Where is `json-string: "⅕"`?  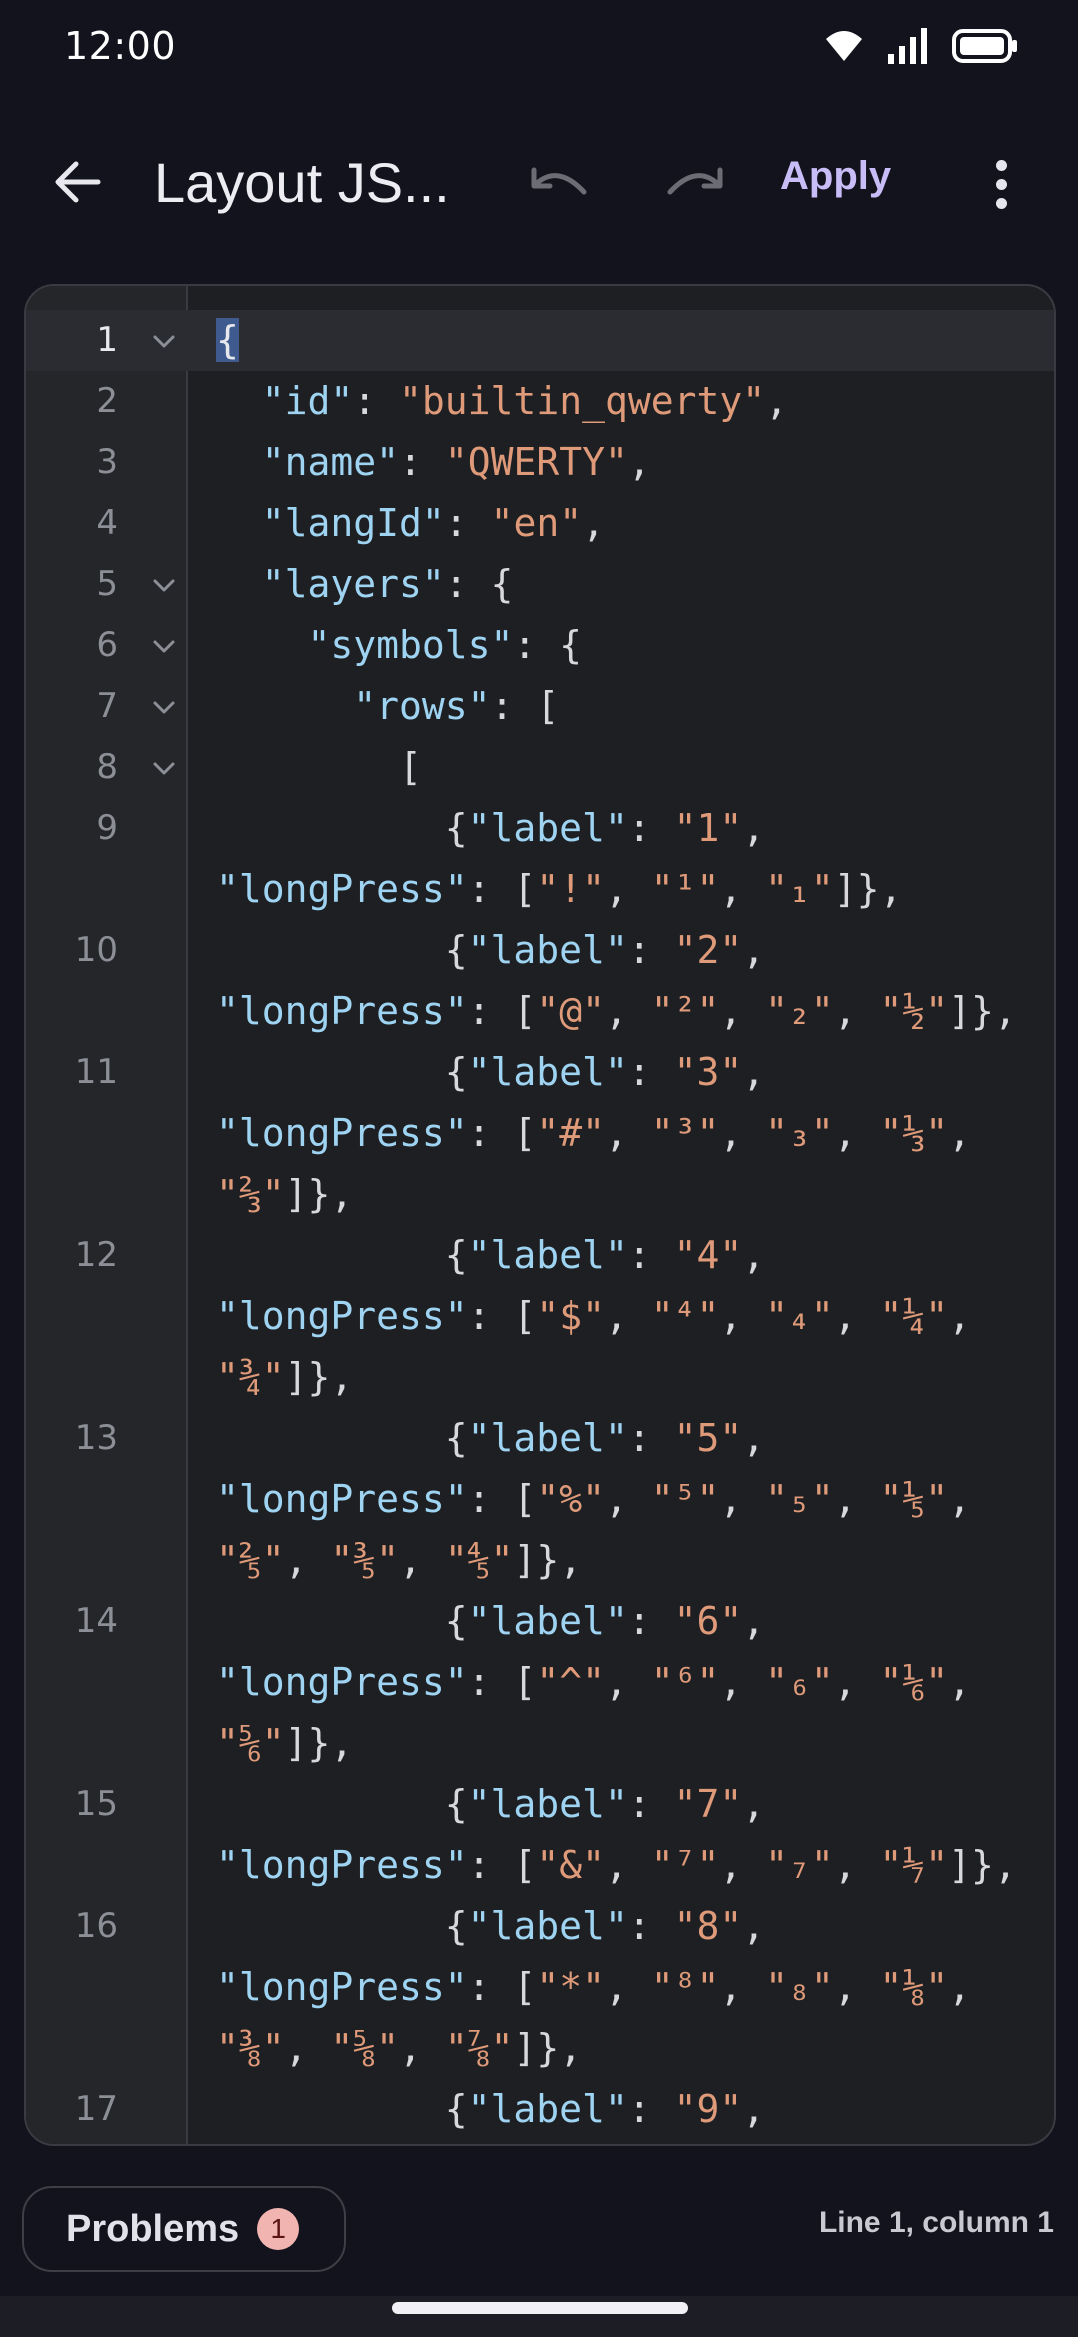
json-string: "⅕" is located at coordinates (914, 1499).